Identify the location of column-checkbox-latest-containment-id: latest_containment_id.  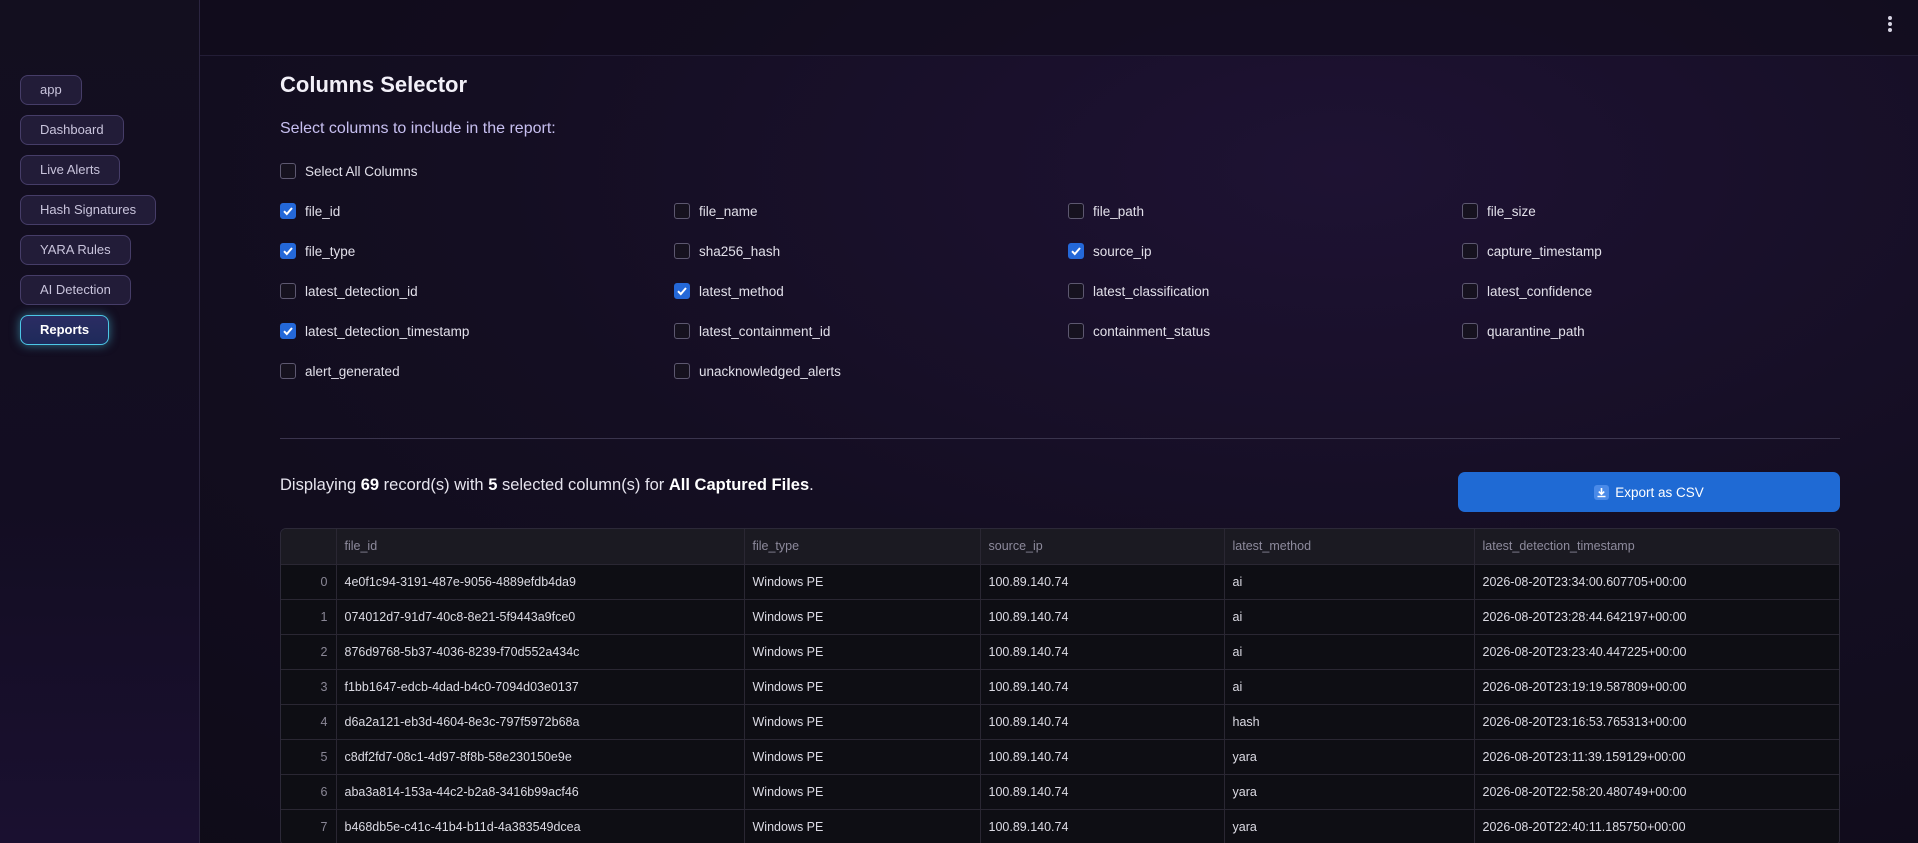
(752, 331).